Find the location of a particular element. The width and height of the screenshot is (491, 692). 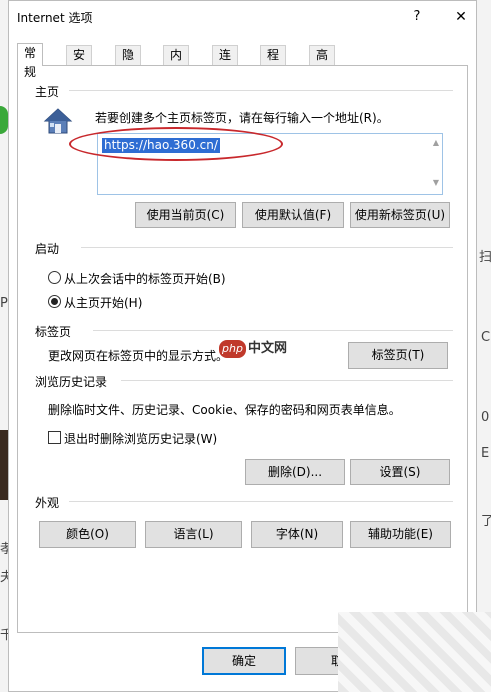

window-title: Internet 选项 is located at coordinates (55, 18).